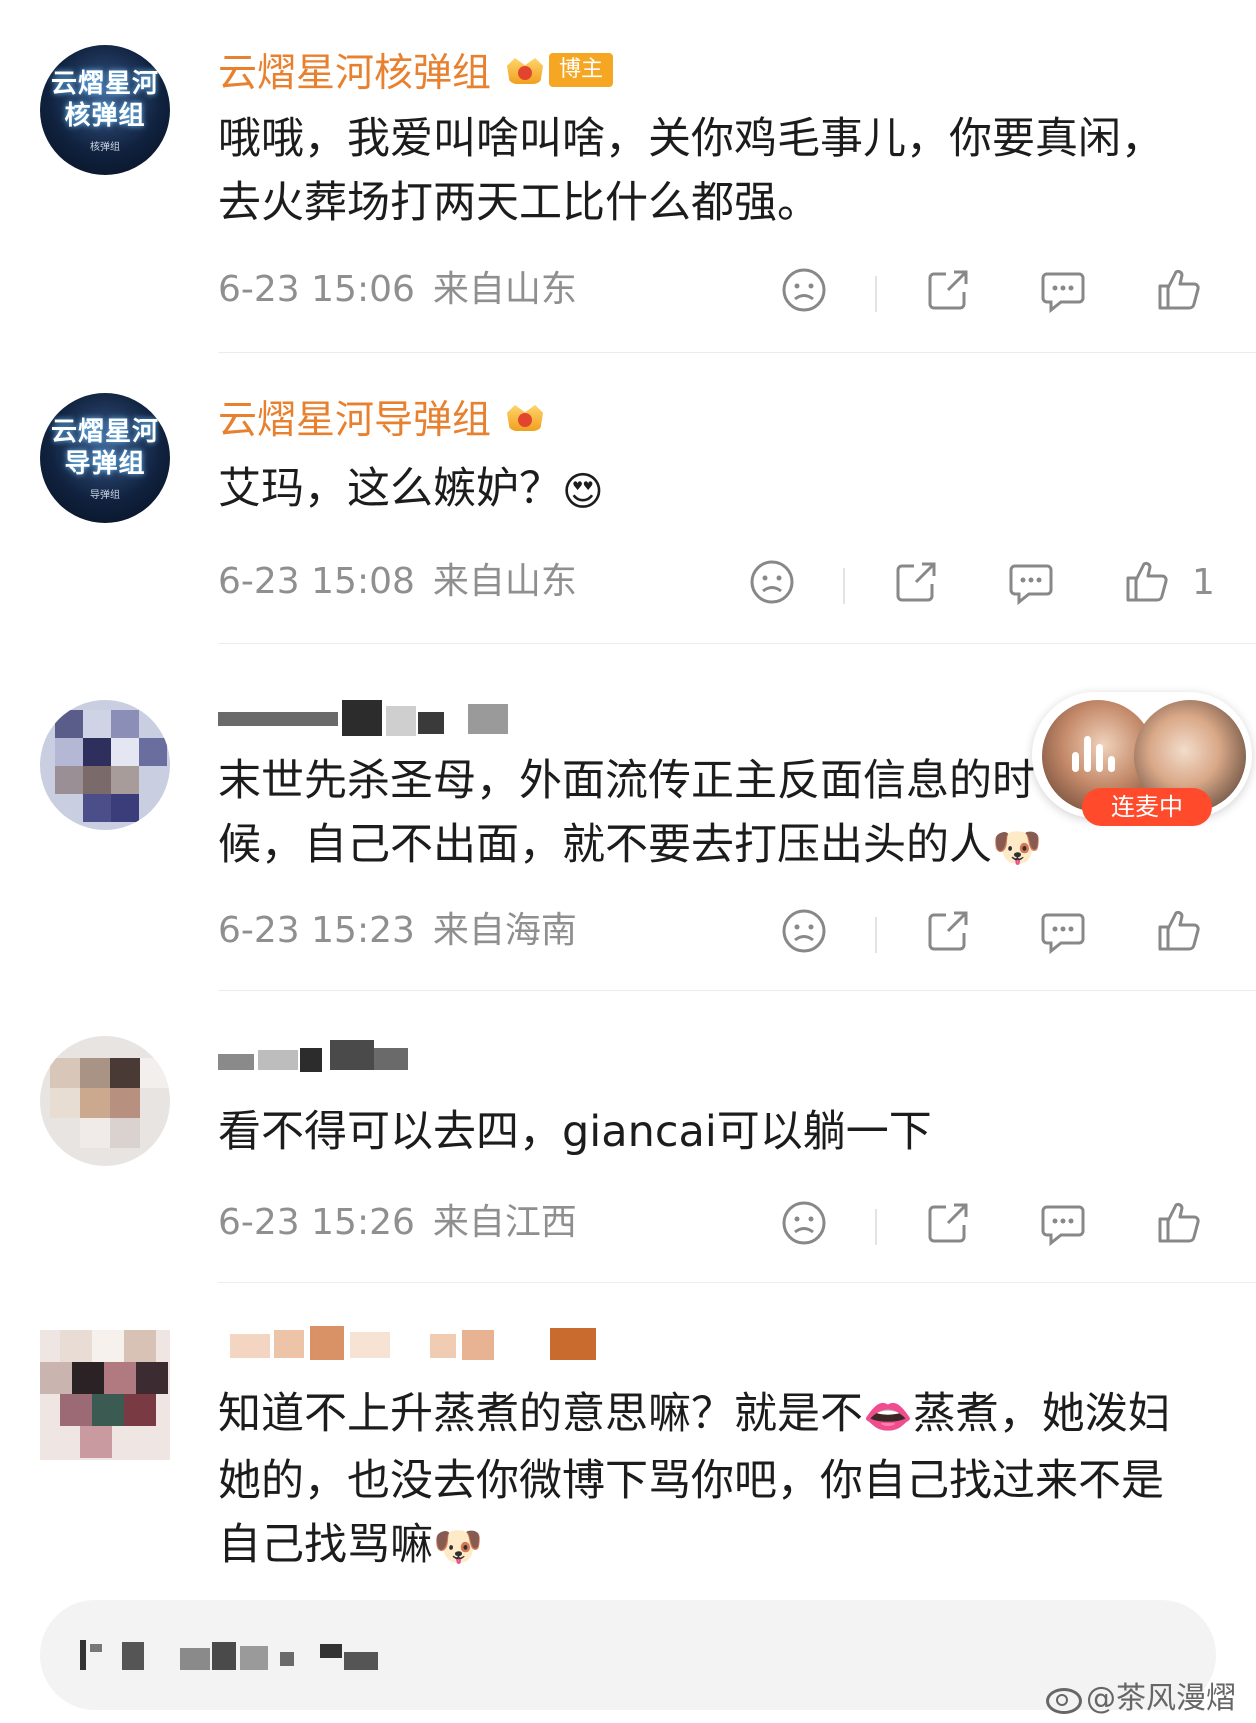 Image resolution: width=1256 pixels, height=1723 pixels. Describe the element at coordinates (540, 1414) in the screenshot. I see `comment-text-part1: 知道不上升蒸煮的意思嘛？就是不` at that location.